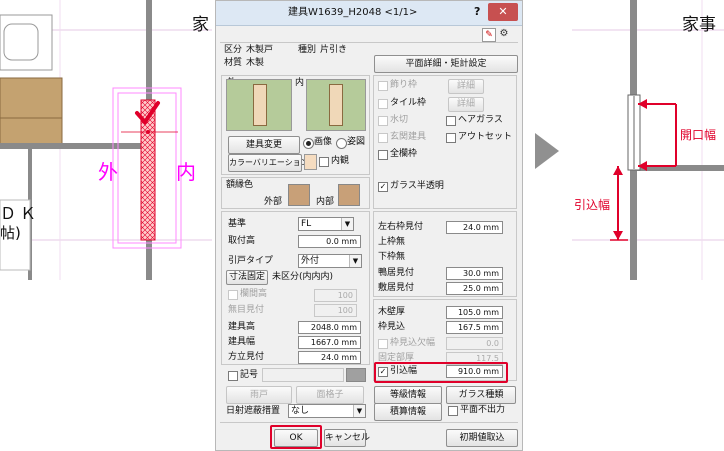 Image resolution: width=724 pixels, height=451 pixels. I want to click on pencil-icon: ✎, so click(489, 35).